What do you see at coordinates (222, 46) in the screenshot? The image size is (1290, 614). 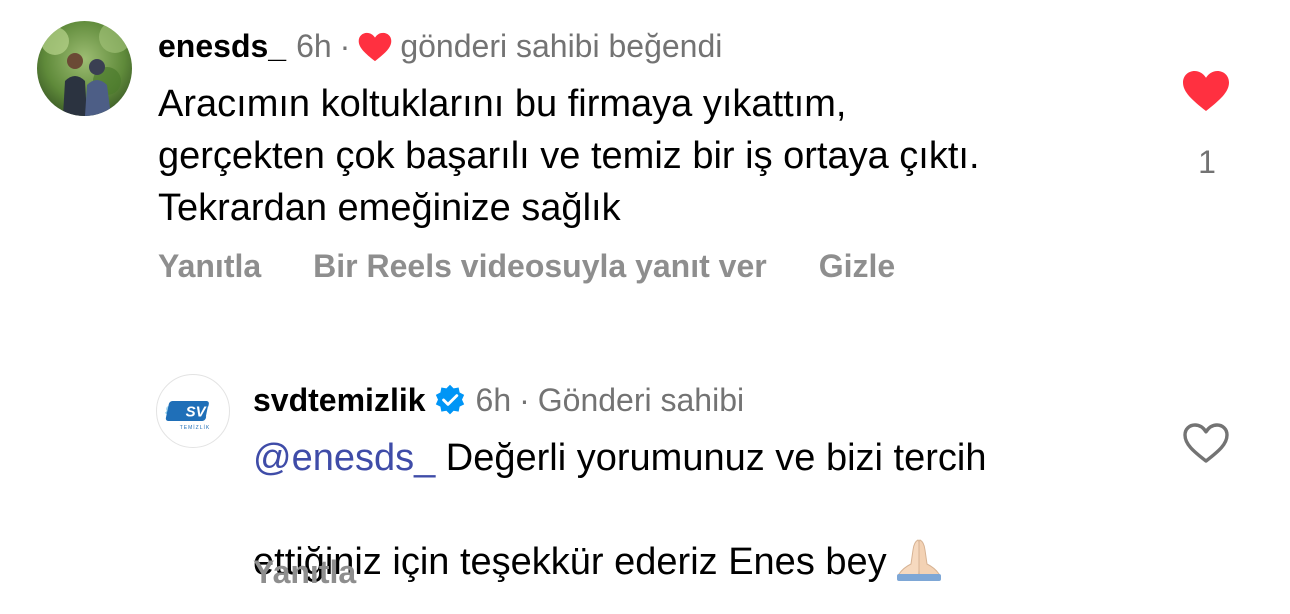 I see `comment-username: enesds_` at bounding box center [222, 46].